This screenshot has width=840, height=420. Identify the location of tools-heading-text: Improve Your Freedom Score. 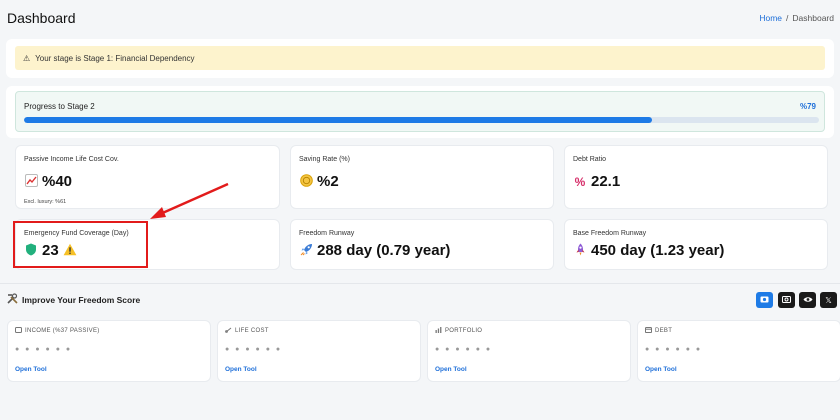
(81, 299).